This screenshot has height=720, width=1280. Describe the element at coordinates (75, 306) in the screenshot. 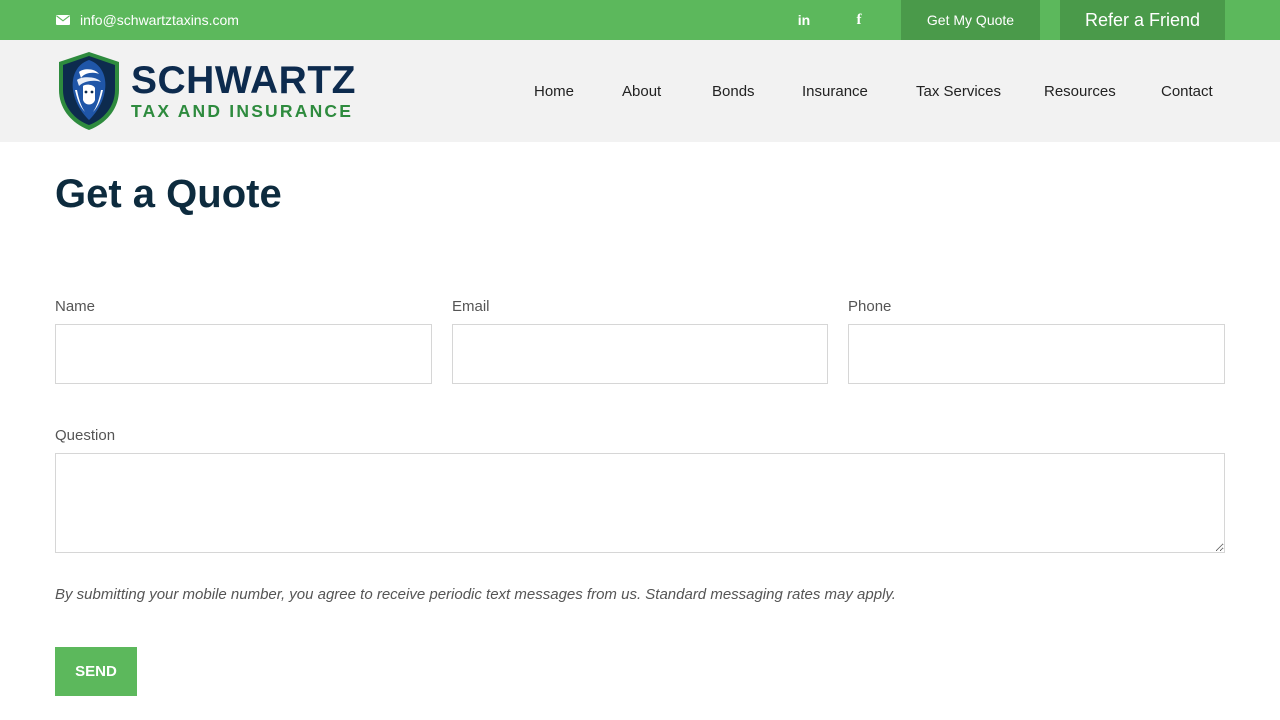

I see `name-label: Name` at that location.